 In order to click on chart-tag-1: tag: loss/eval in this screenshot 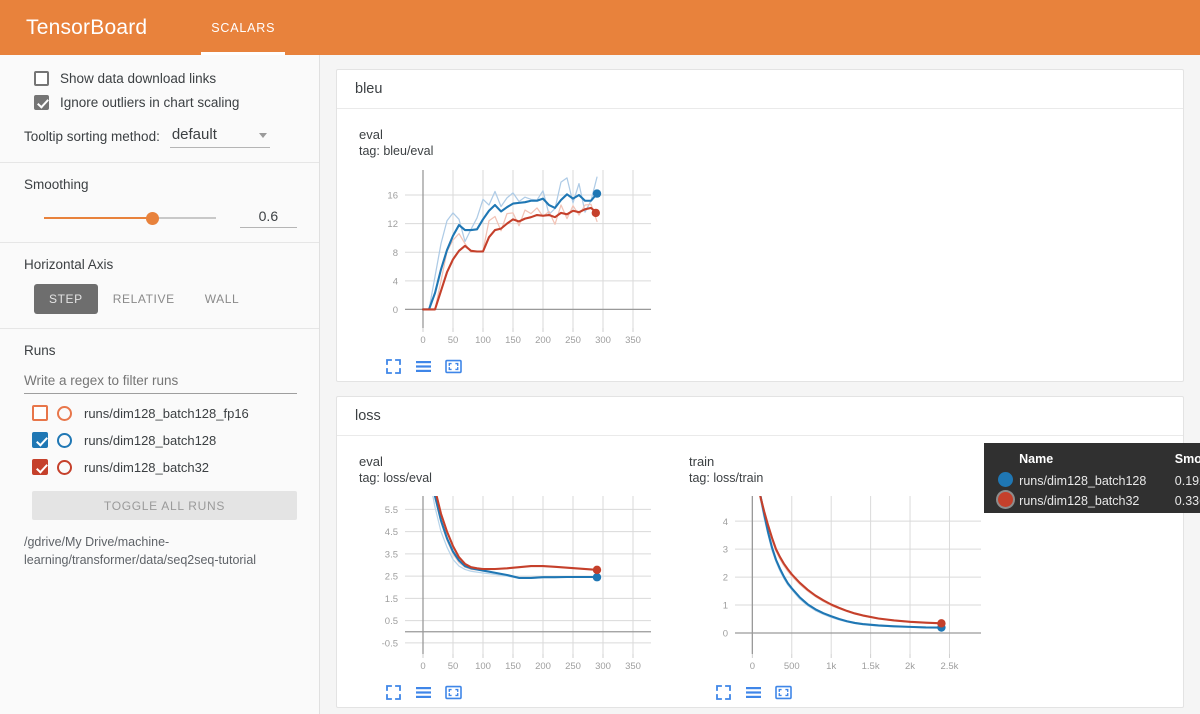, I will do `click(395, 477)`.